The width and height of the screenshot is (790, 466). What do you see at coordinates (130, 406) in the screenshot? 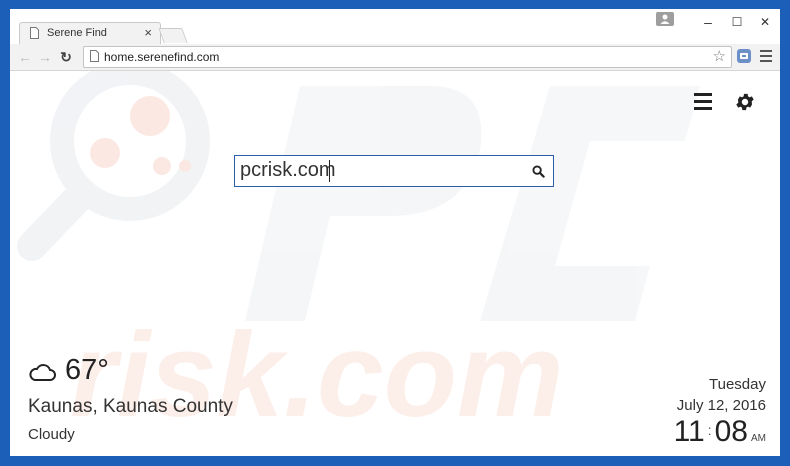
I see `weather-location: Kaunas, Kaunas County` at bounding box center [130, 406].